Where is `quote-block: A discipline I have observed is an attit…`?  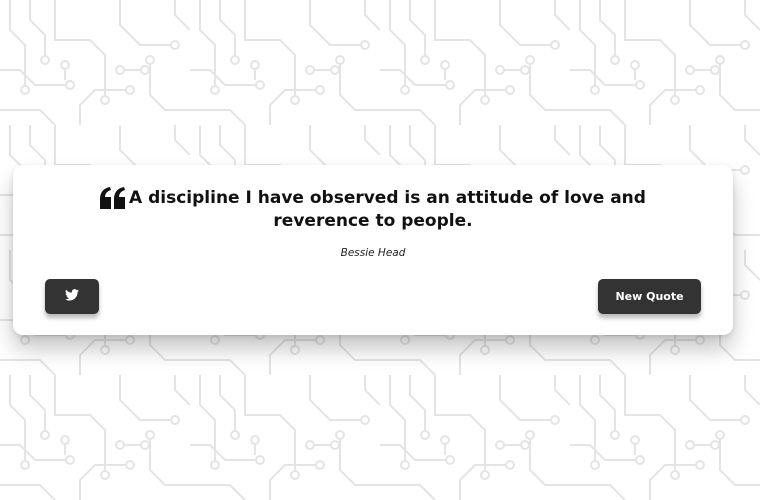
quote-block: A discipline I have observed is an attit… is located at coordinates (373, 210).